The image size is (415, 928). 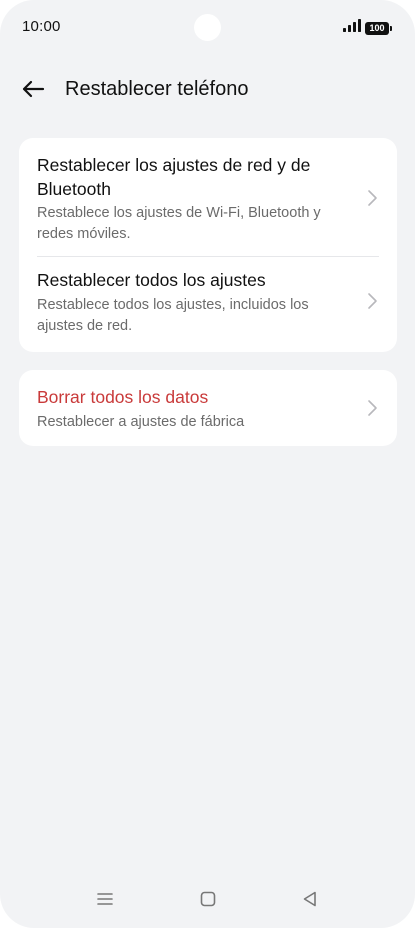 I want to click on back-arrow-icon, so click(x=33, y=91).